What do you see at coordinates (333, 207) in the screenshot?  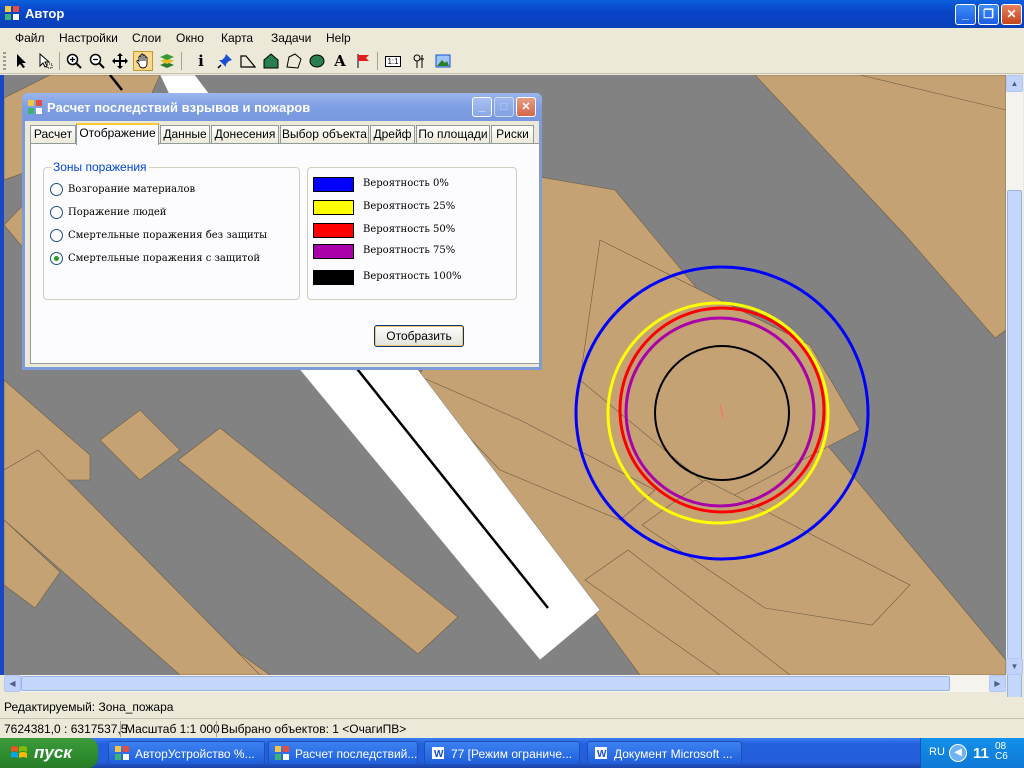 I see `legend-swatch-yellow` at bounding box center [333, 207].